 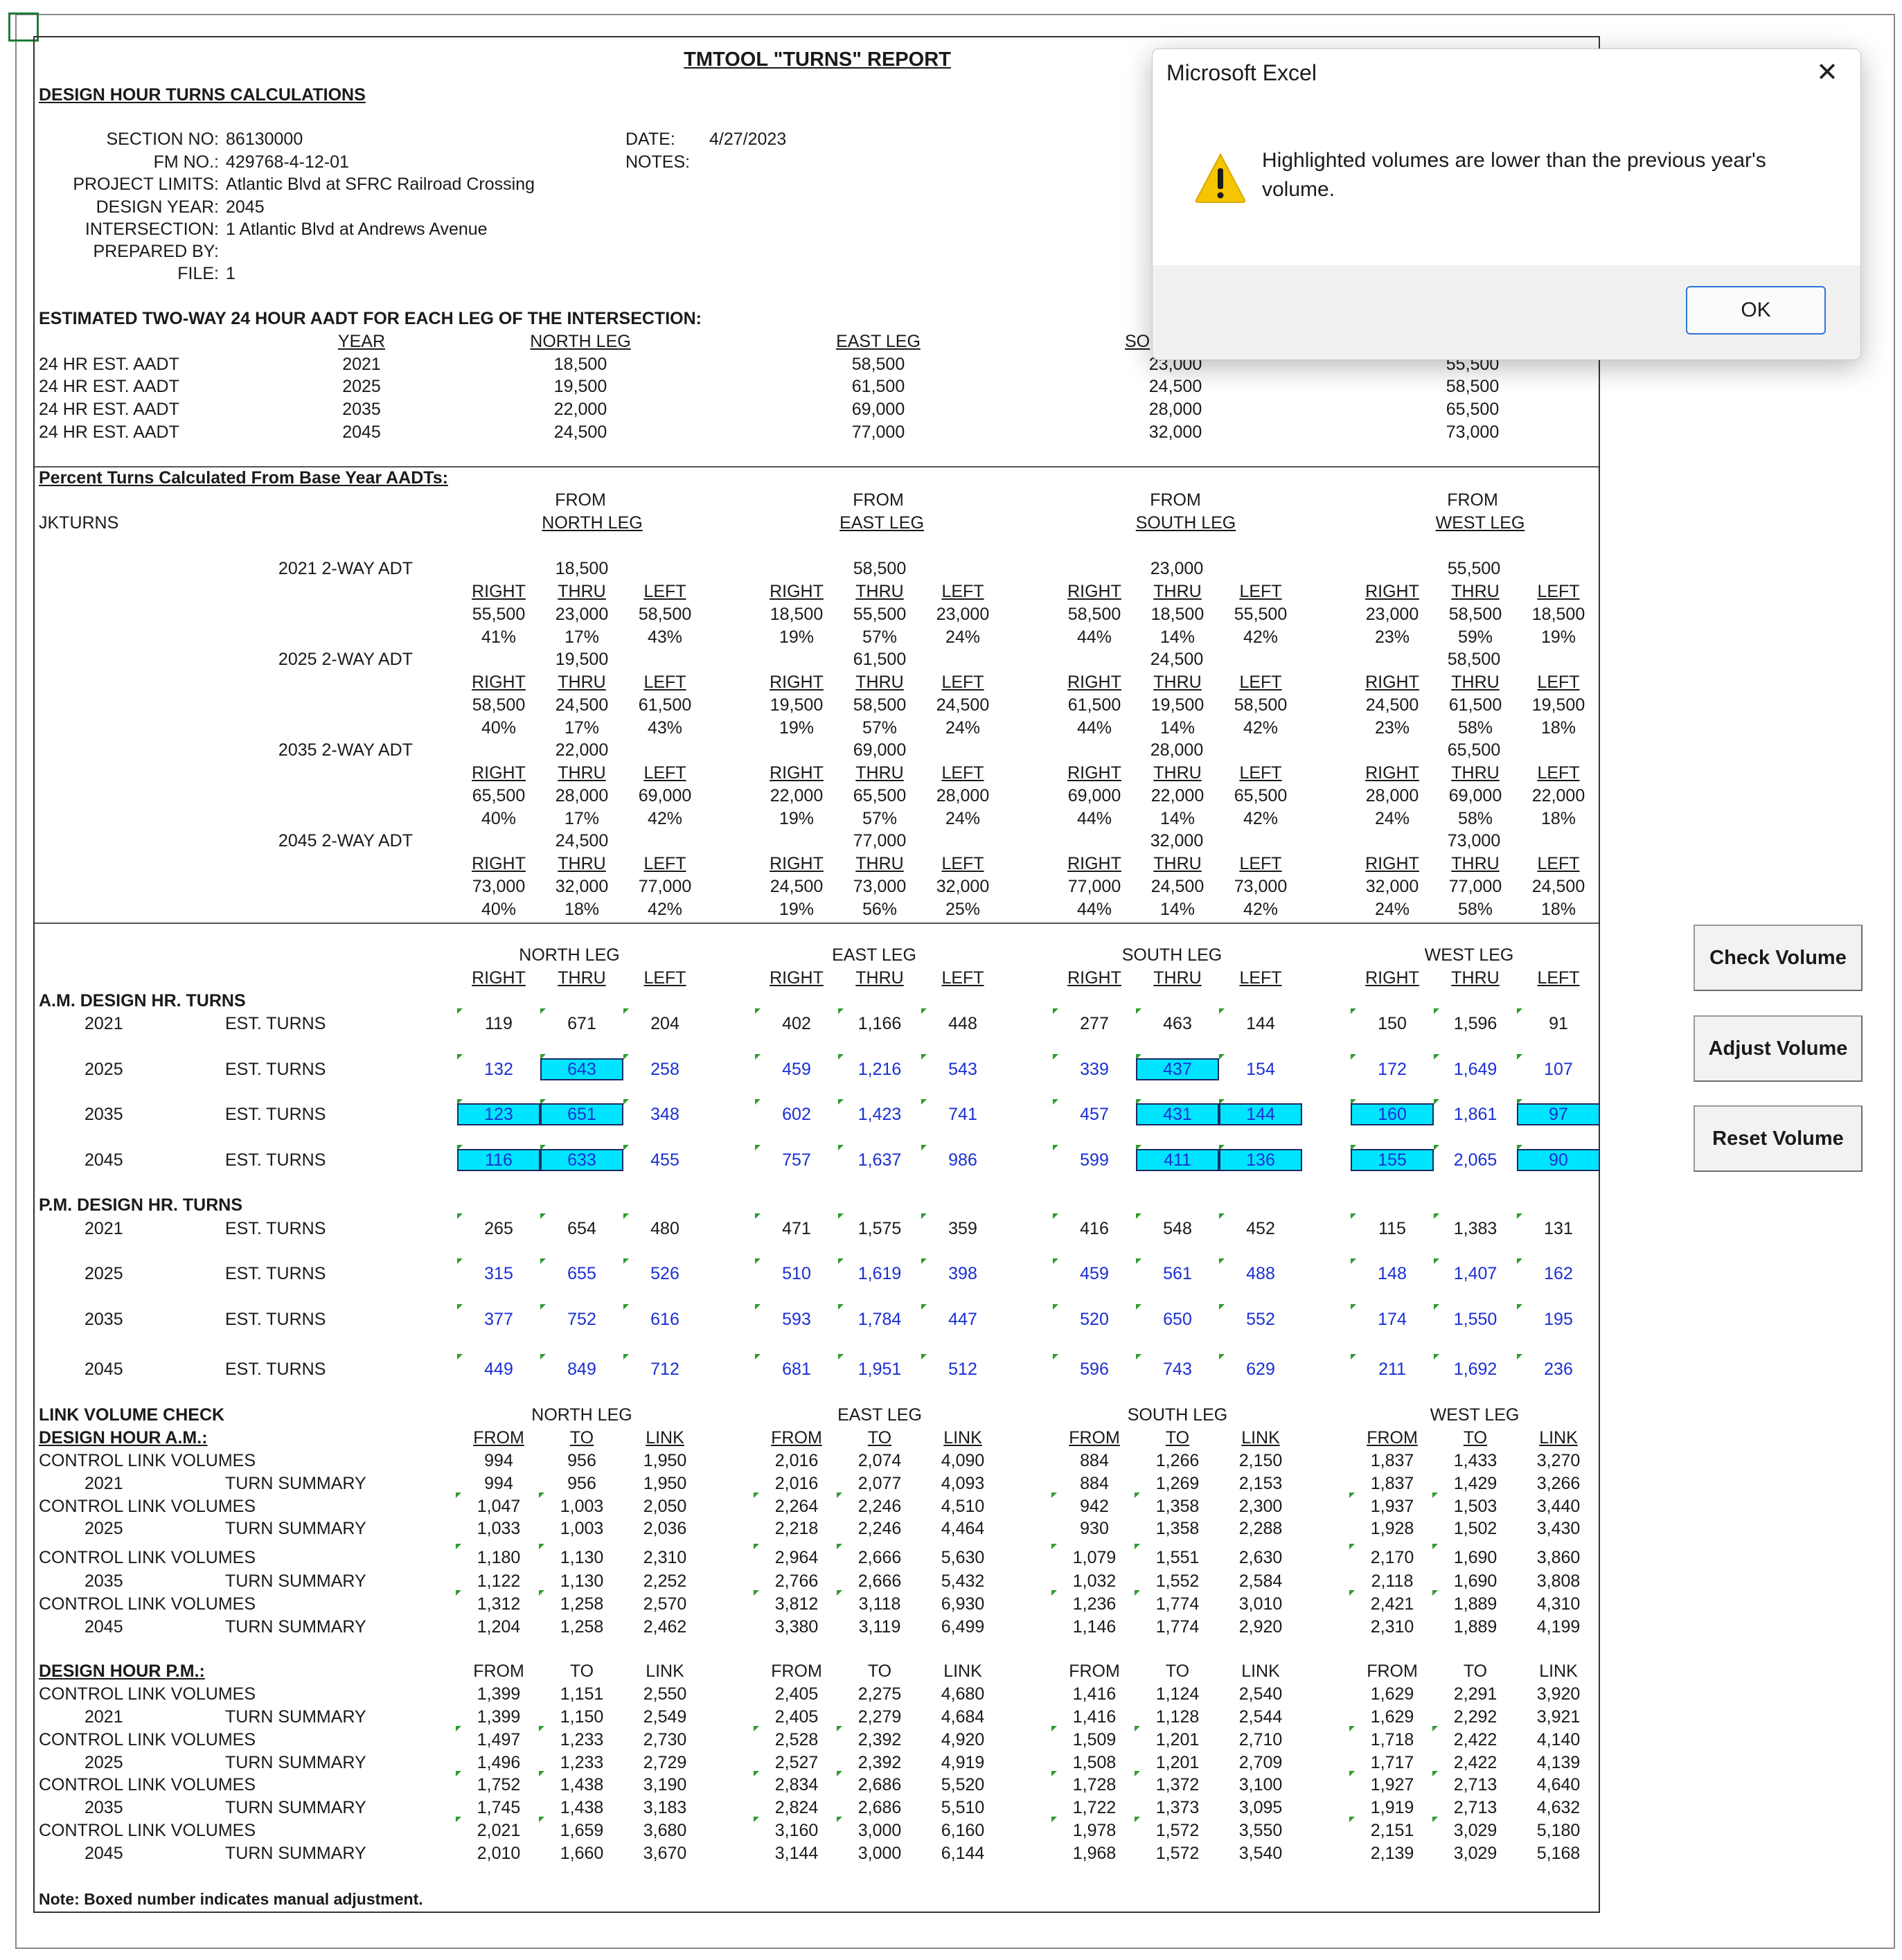 I want to click on adjusted-turn-volume: 136, so click(x=1260, y=1160).